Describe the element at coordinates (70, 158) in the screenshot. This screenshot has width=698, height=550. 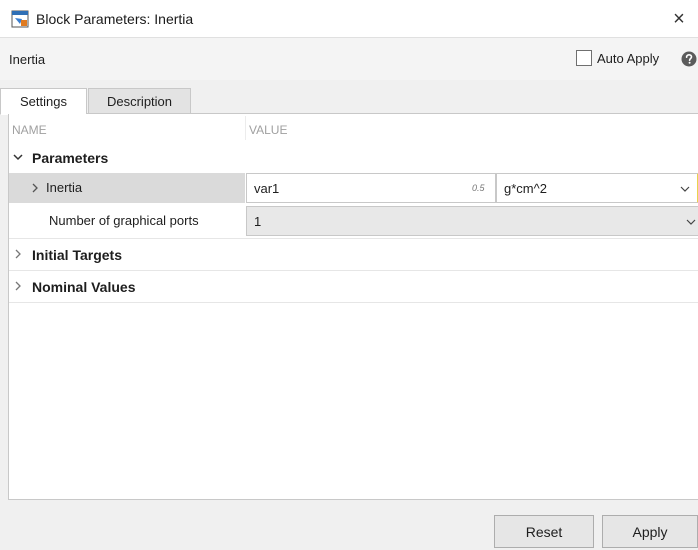
I see `section-title: Parameters` at that location.